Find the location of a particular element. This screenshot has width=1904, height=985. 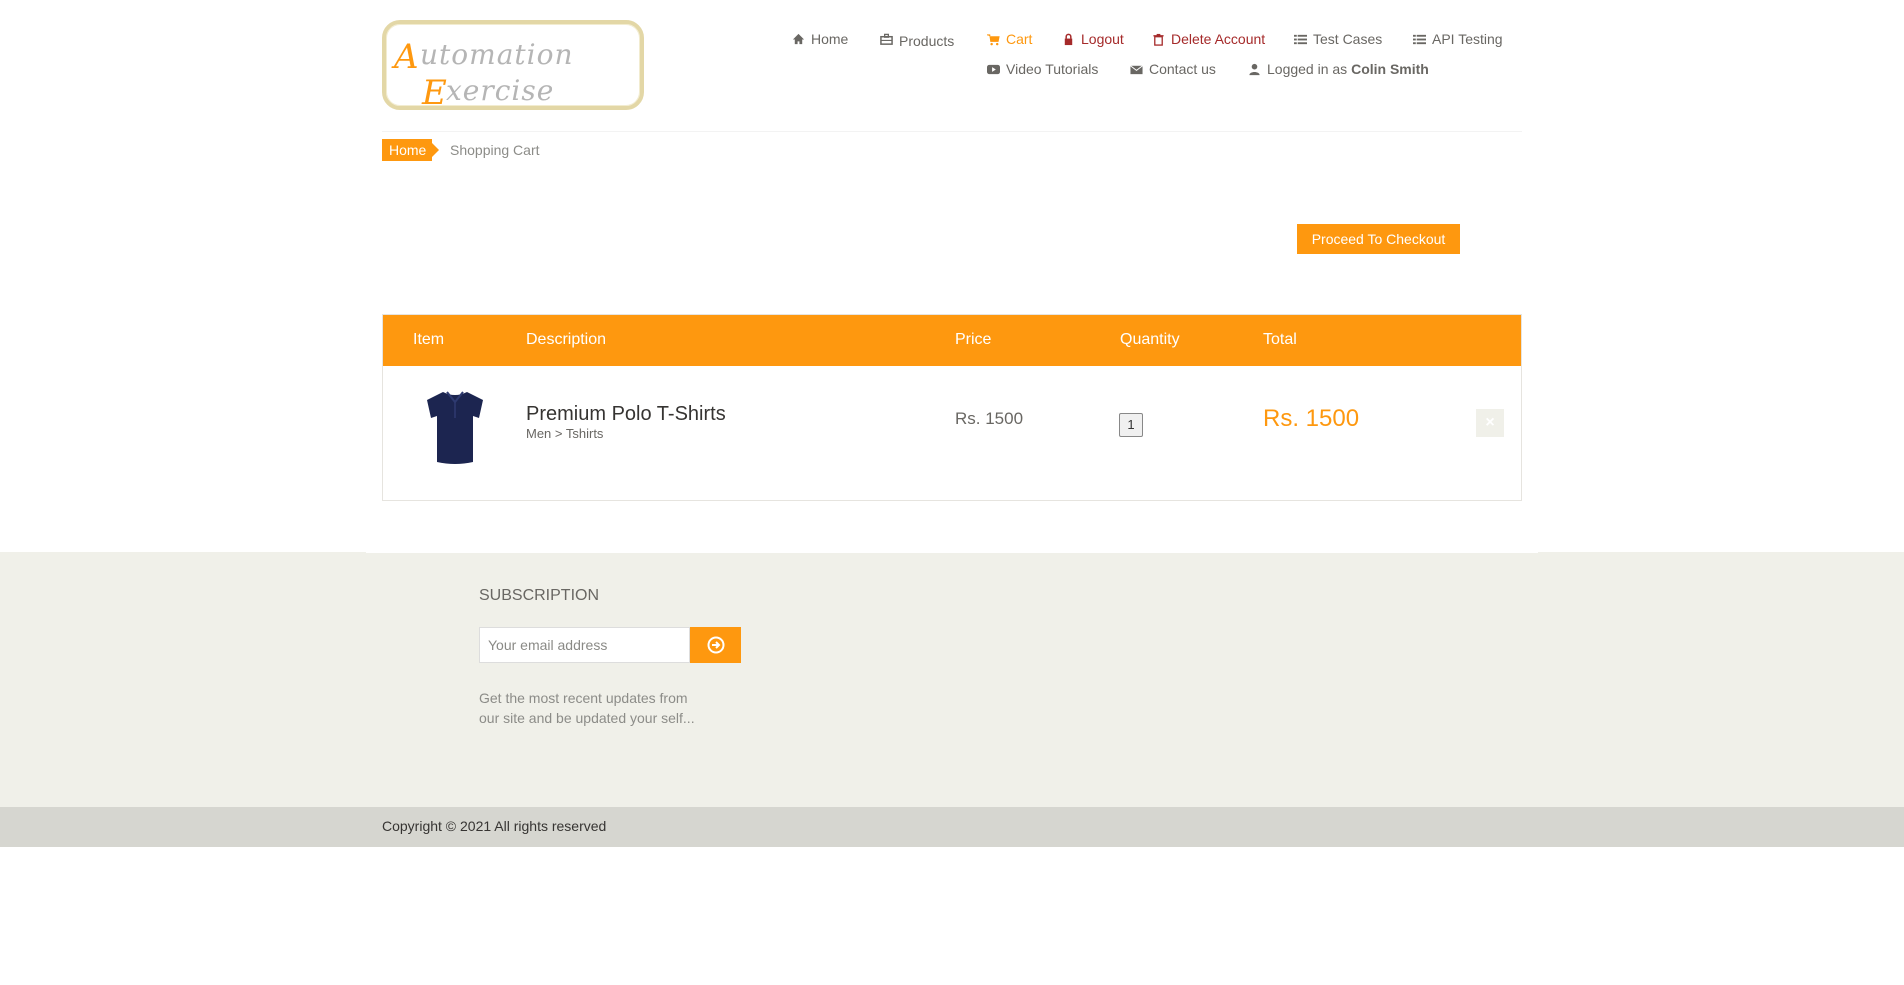

shopping-cart-icon is located at coordinates (993, 39).